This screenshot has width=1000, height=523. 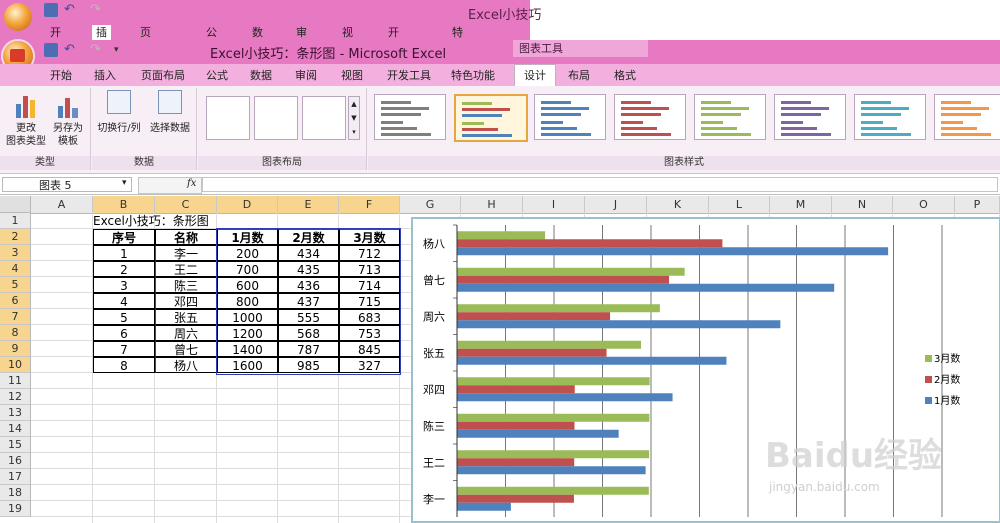 I want to click on table-cell: 1600, so click(x=247, y=365).